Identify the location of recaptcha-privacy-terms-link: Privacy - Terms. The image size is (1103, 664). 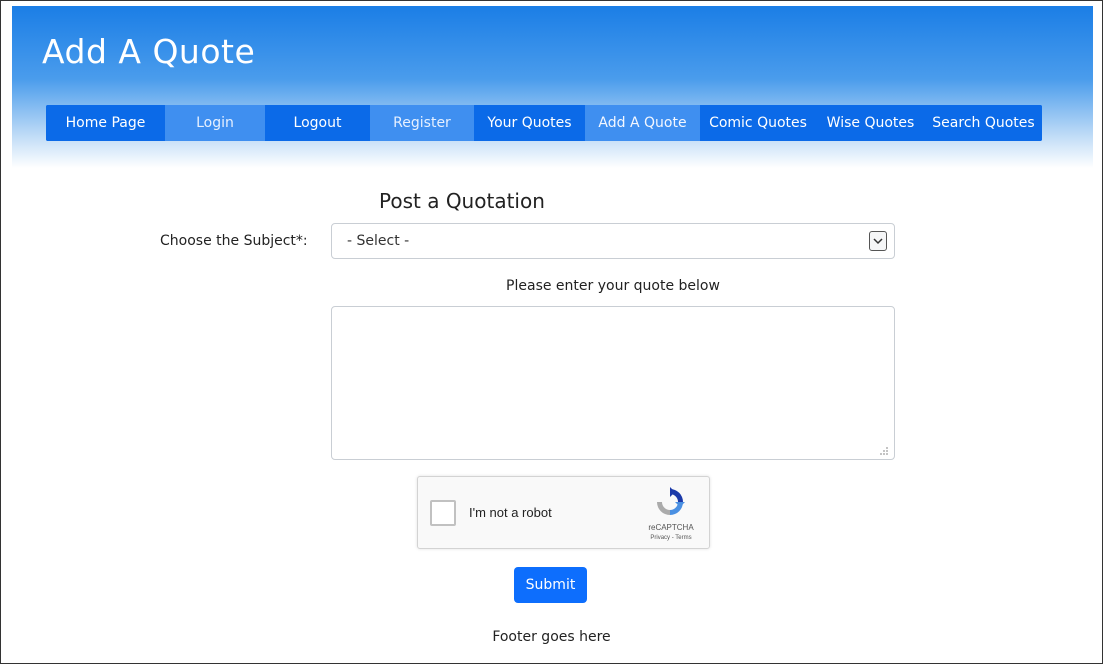
(671, 538).